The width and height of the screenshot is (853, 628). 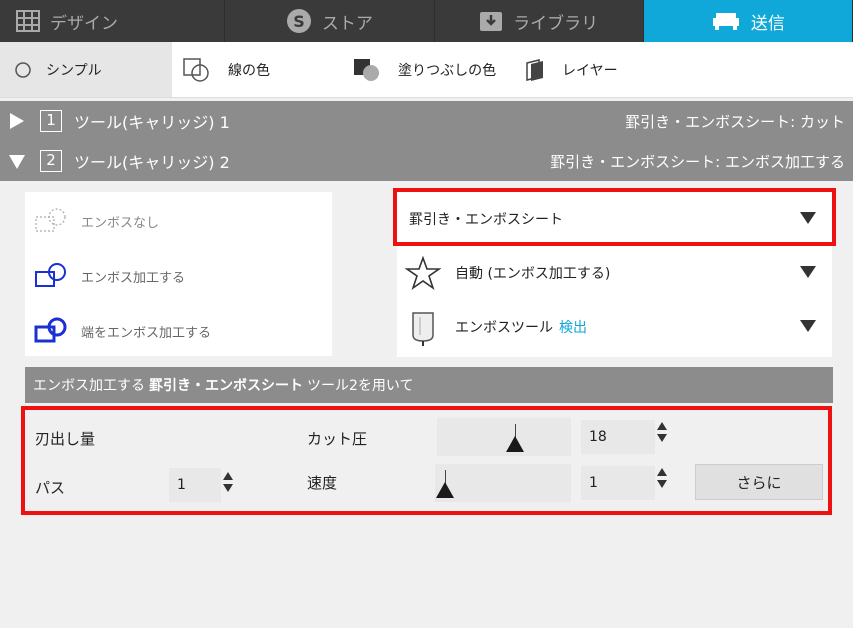 What do you see at coordinates (198, 70) in the screenshot?
I see `line-color-icon` at bounding box center [198, 70].